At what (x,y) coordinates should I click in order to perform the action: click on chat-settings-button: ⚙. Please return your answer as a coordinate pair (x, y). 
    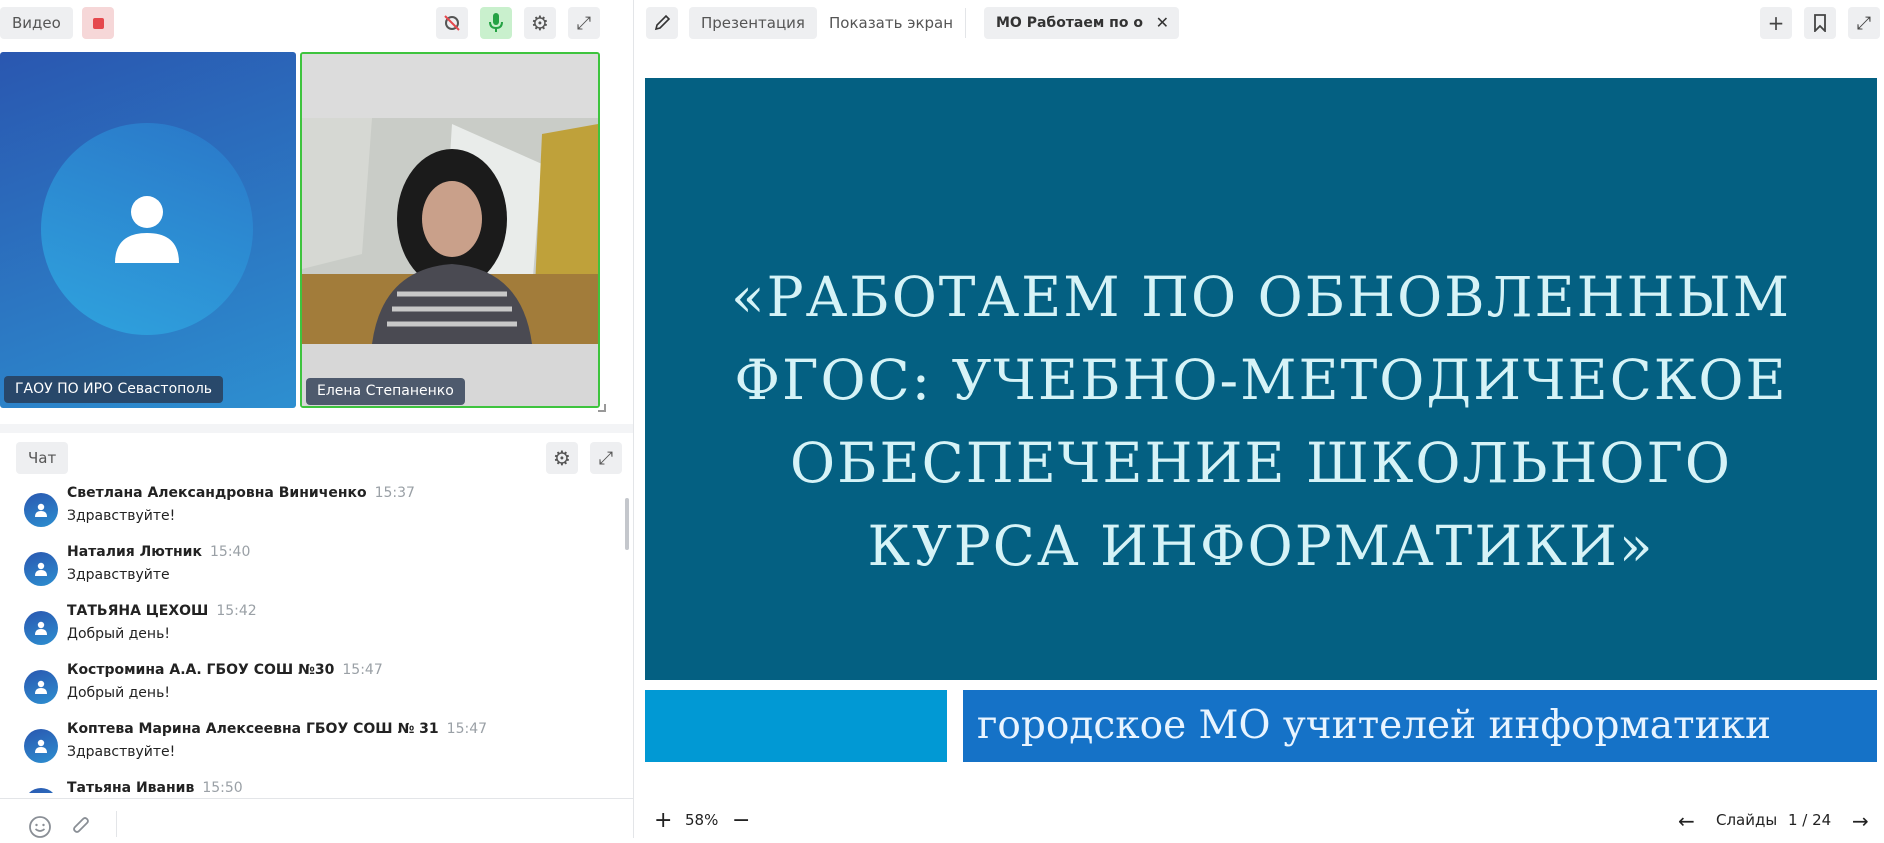
    Looking at the image, I should click on (562, 458).